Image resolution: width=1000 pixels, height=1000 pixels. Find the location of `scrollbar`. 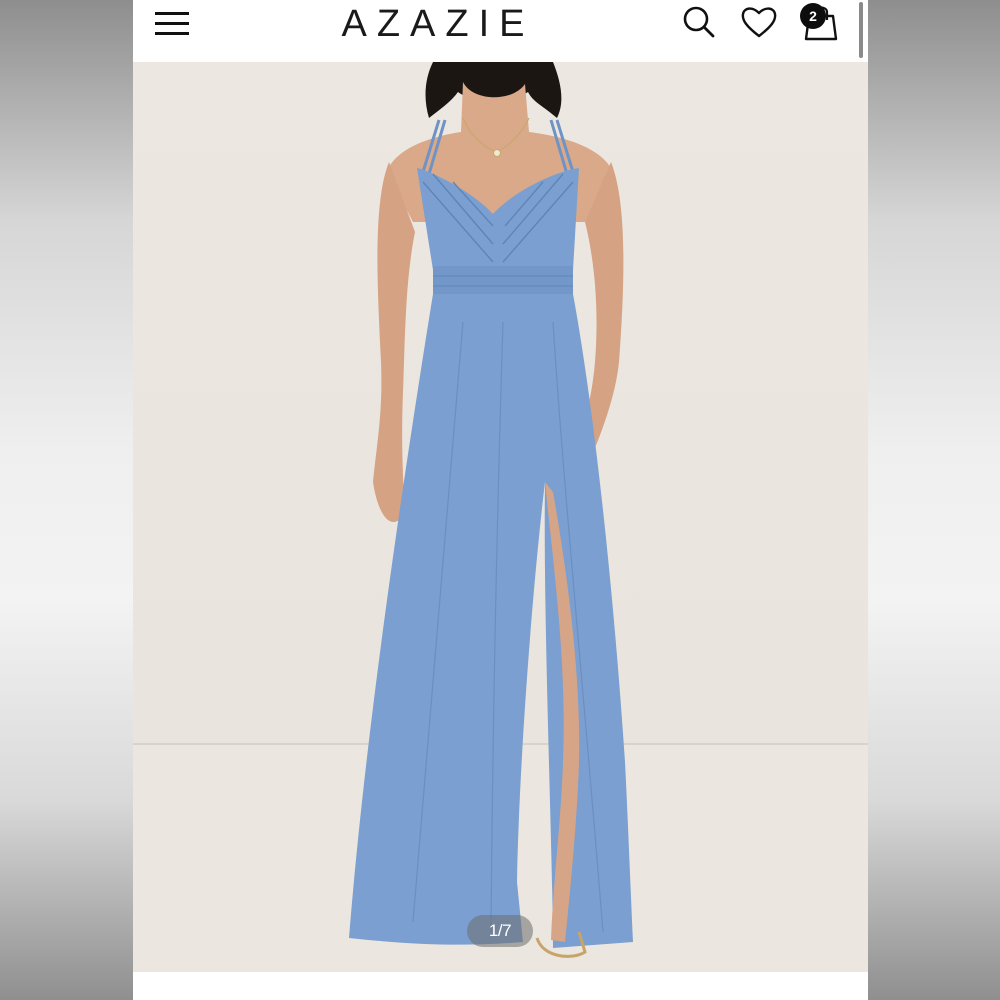

scrollbar is located at coordinates (861, 30).